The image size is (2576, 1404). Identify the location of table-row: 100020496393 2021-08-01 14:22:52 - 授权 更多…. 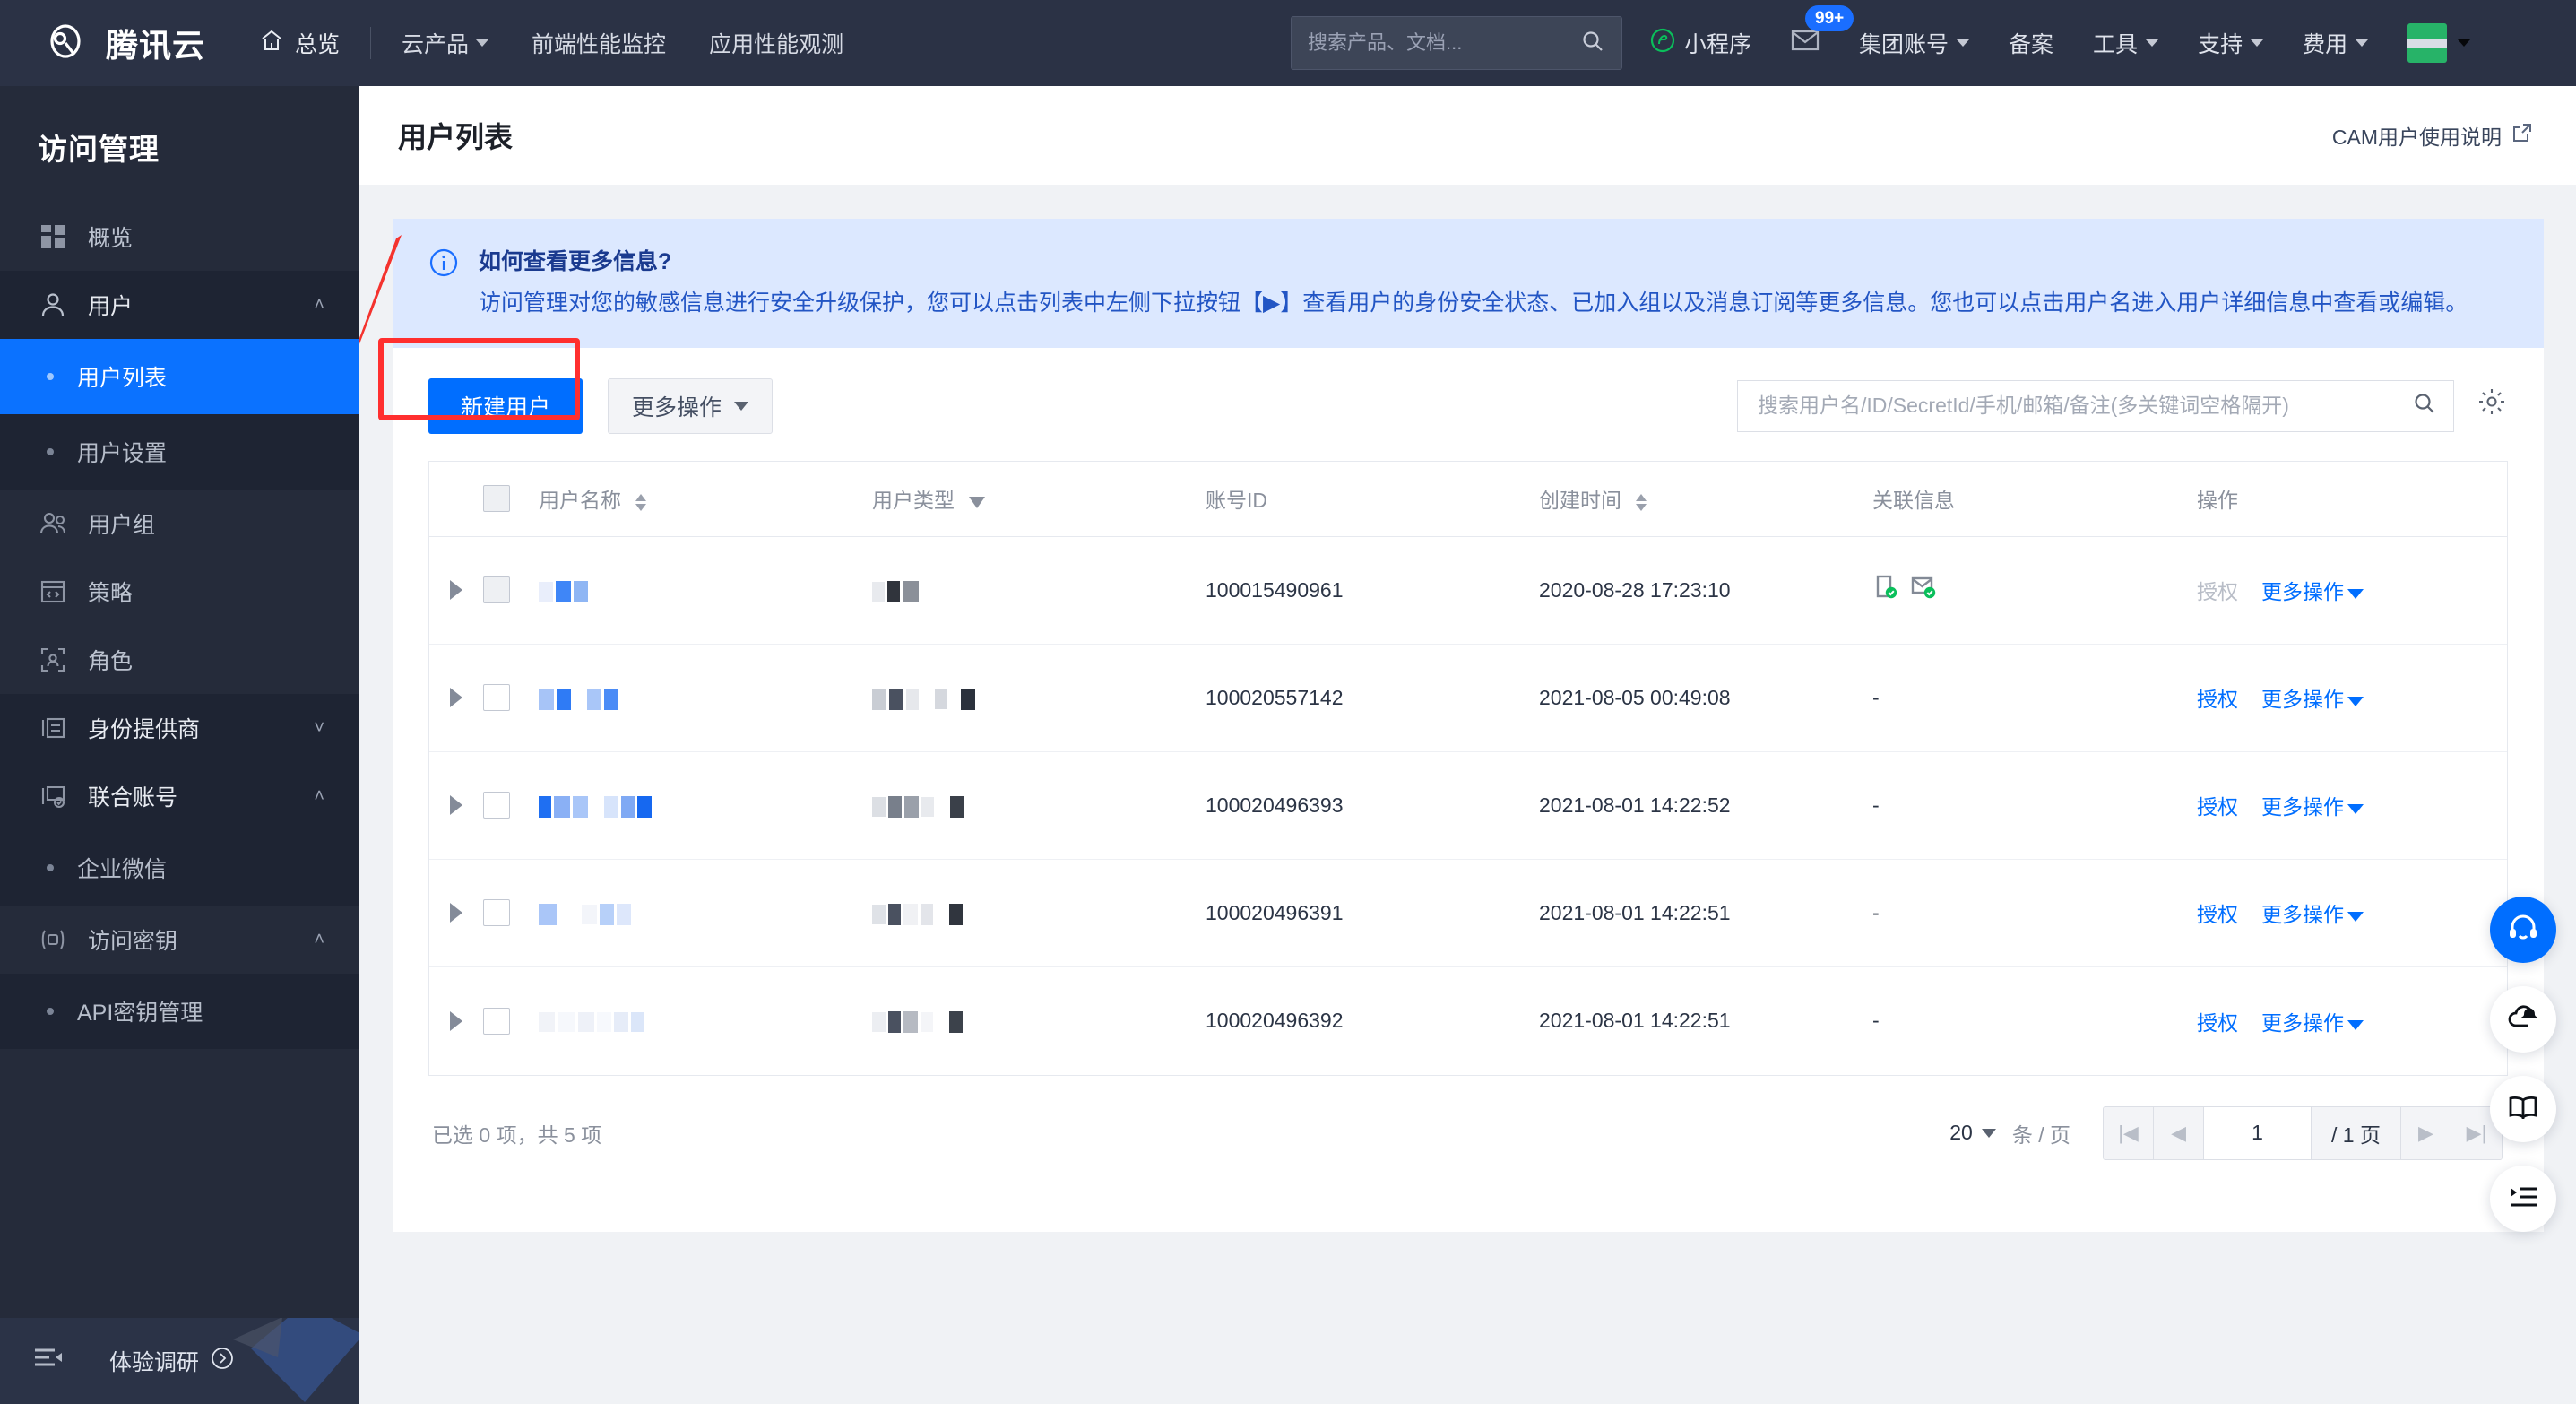
(1468, 806).